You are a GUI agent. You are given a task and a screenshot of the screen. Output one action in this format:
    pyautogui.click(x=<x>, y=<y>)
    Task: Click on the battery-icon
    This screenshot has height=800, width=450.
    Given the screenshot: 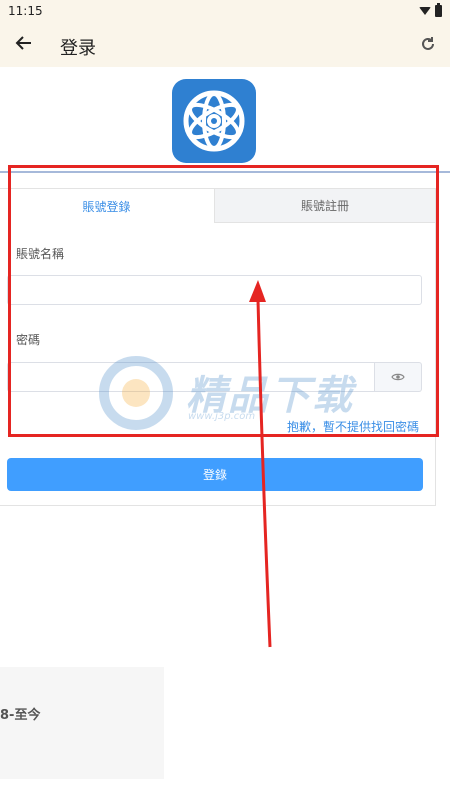 What is the action you would take?
    pyautogui.click(x=438, y=10)
    